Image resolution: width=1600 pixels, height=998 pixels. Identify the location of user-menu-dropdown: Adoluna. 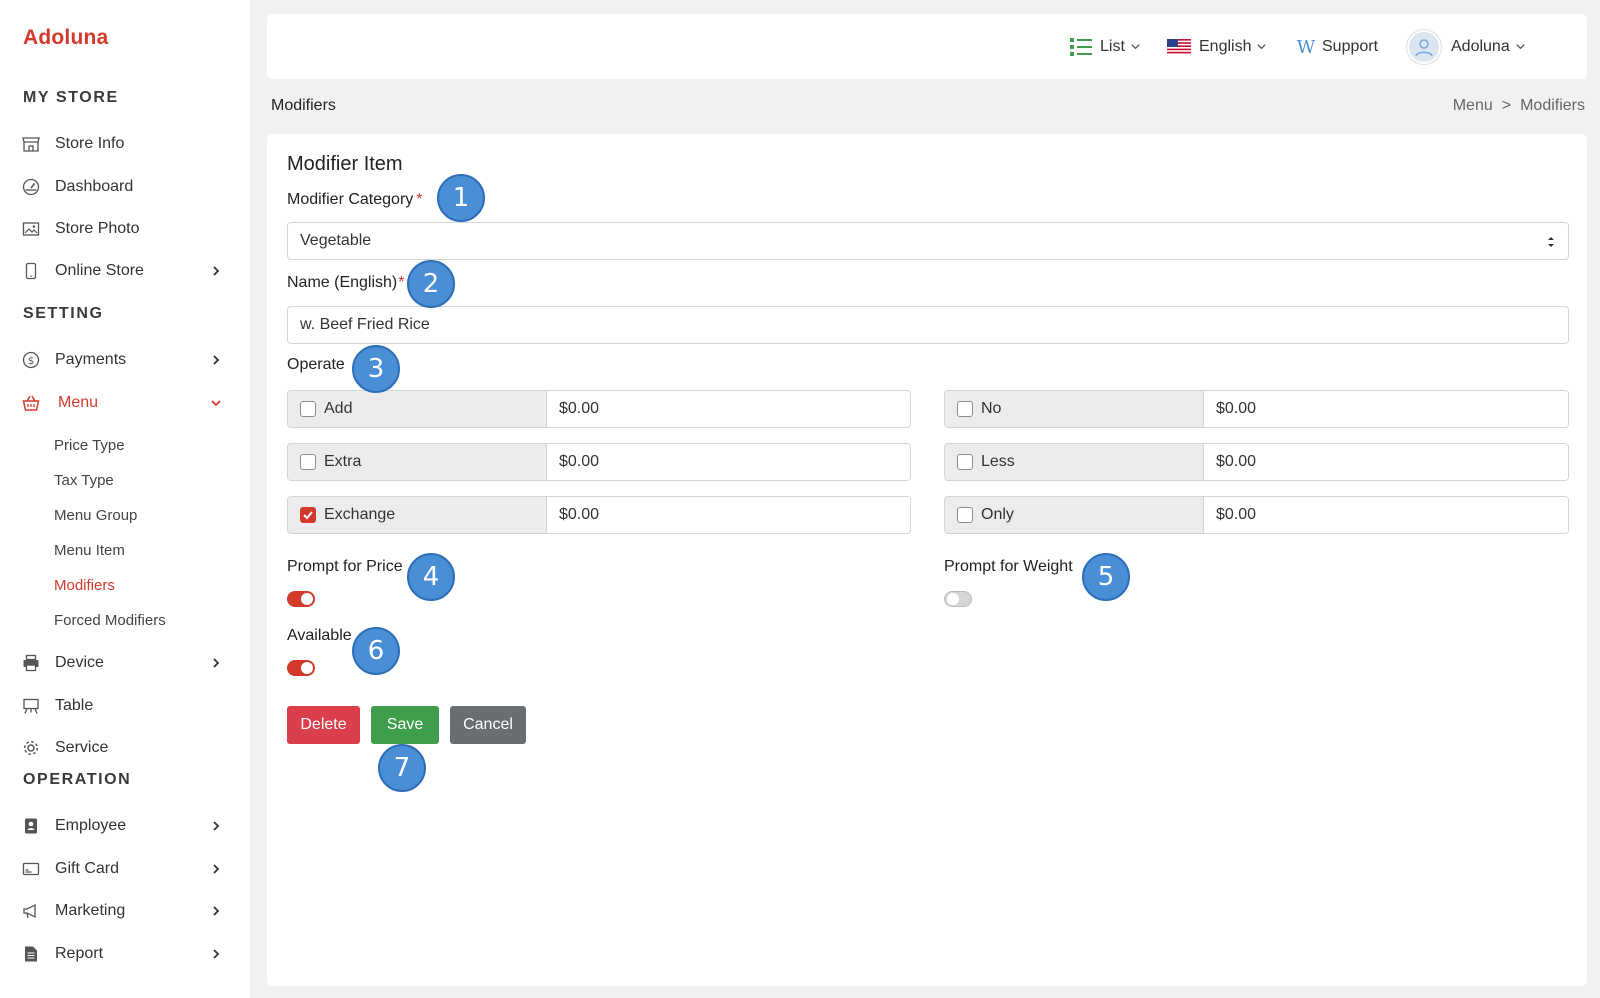
(1466, 46).